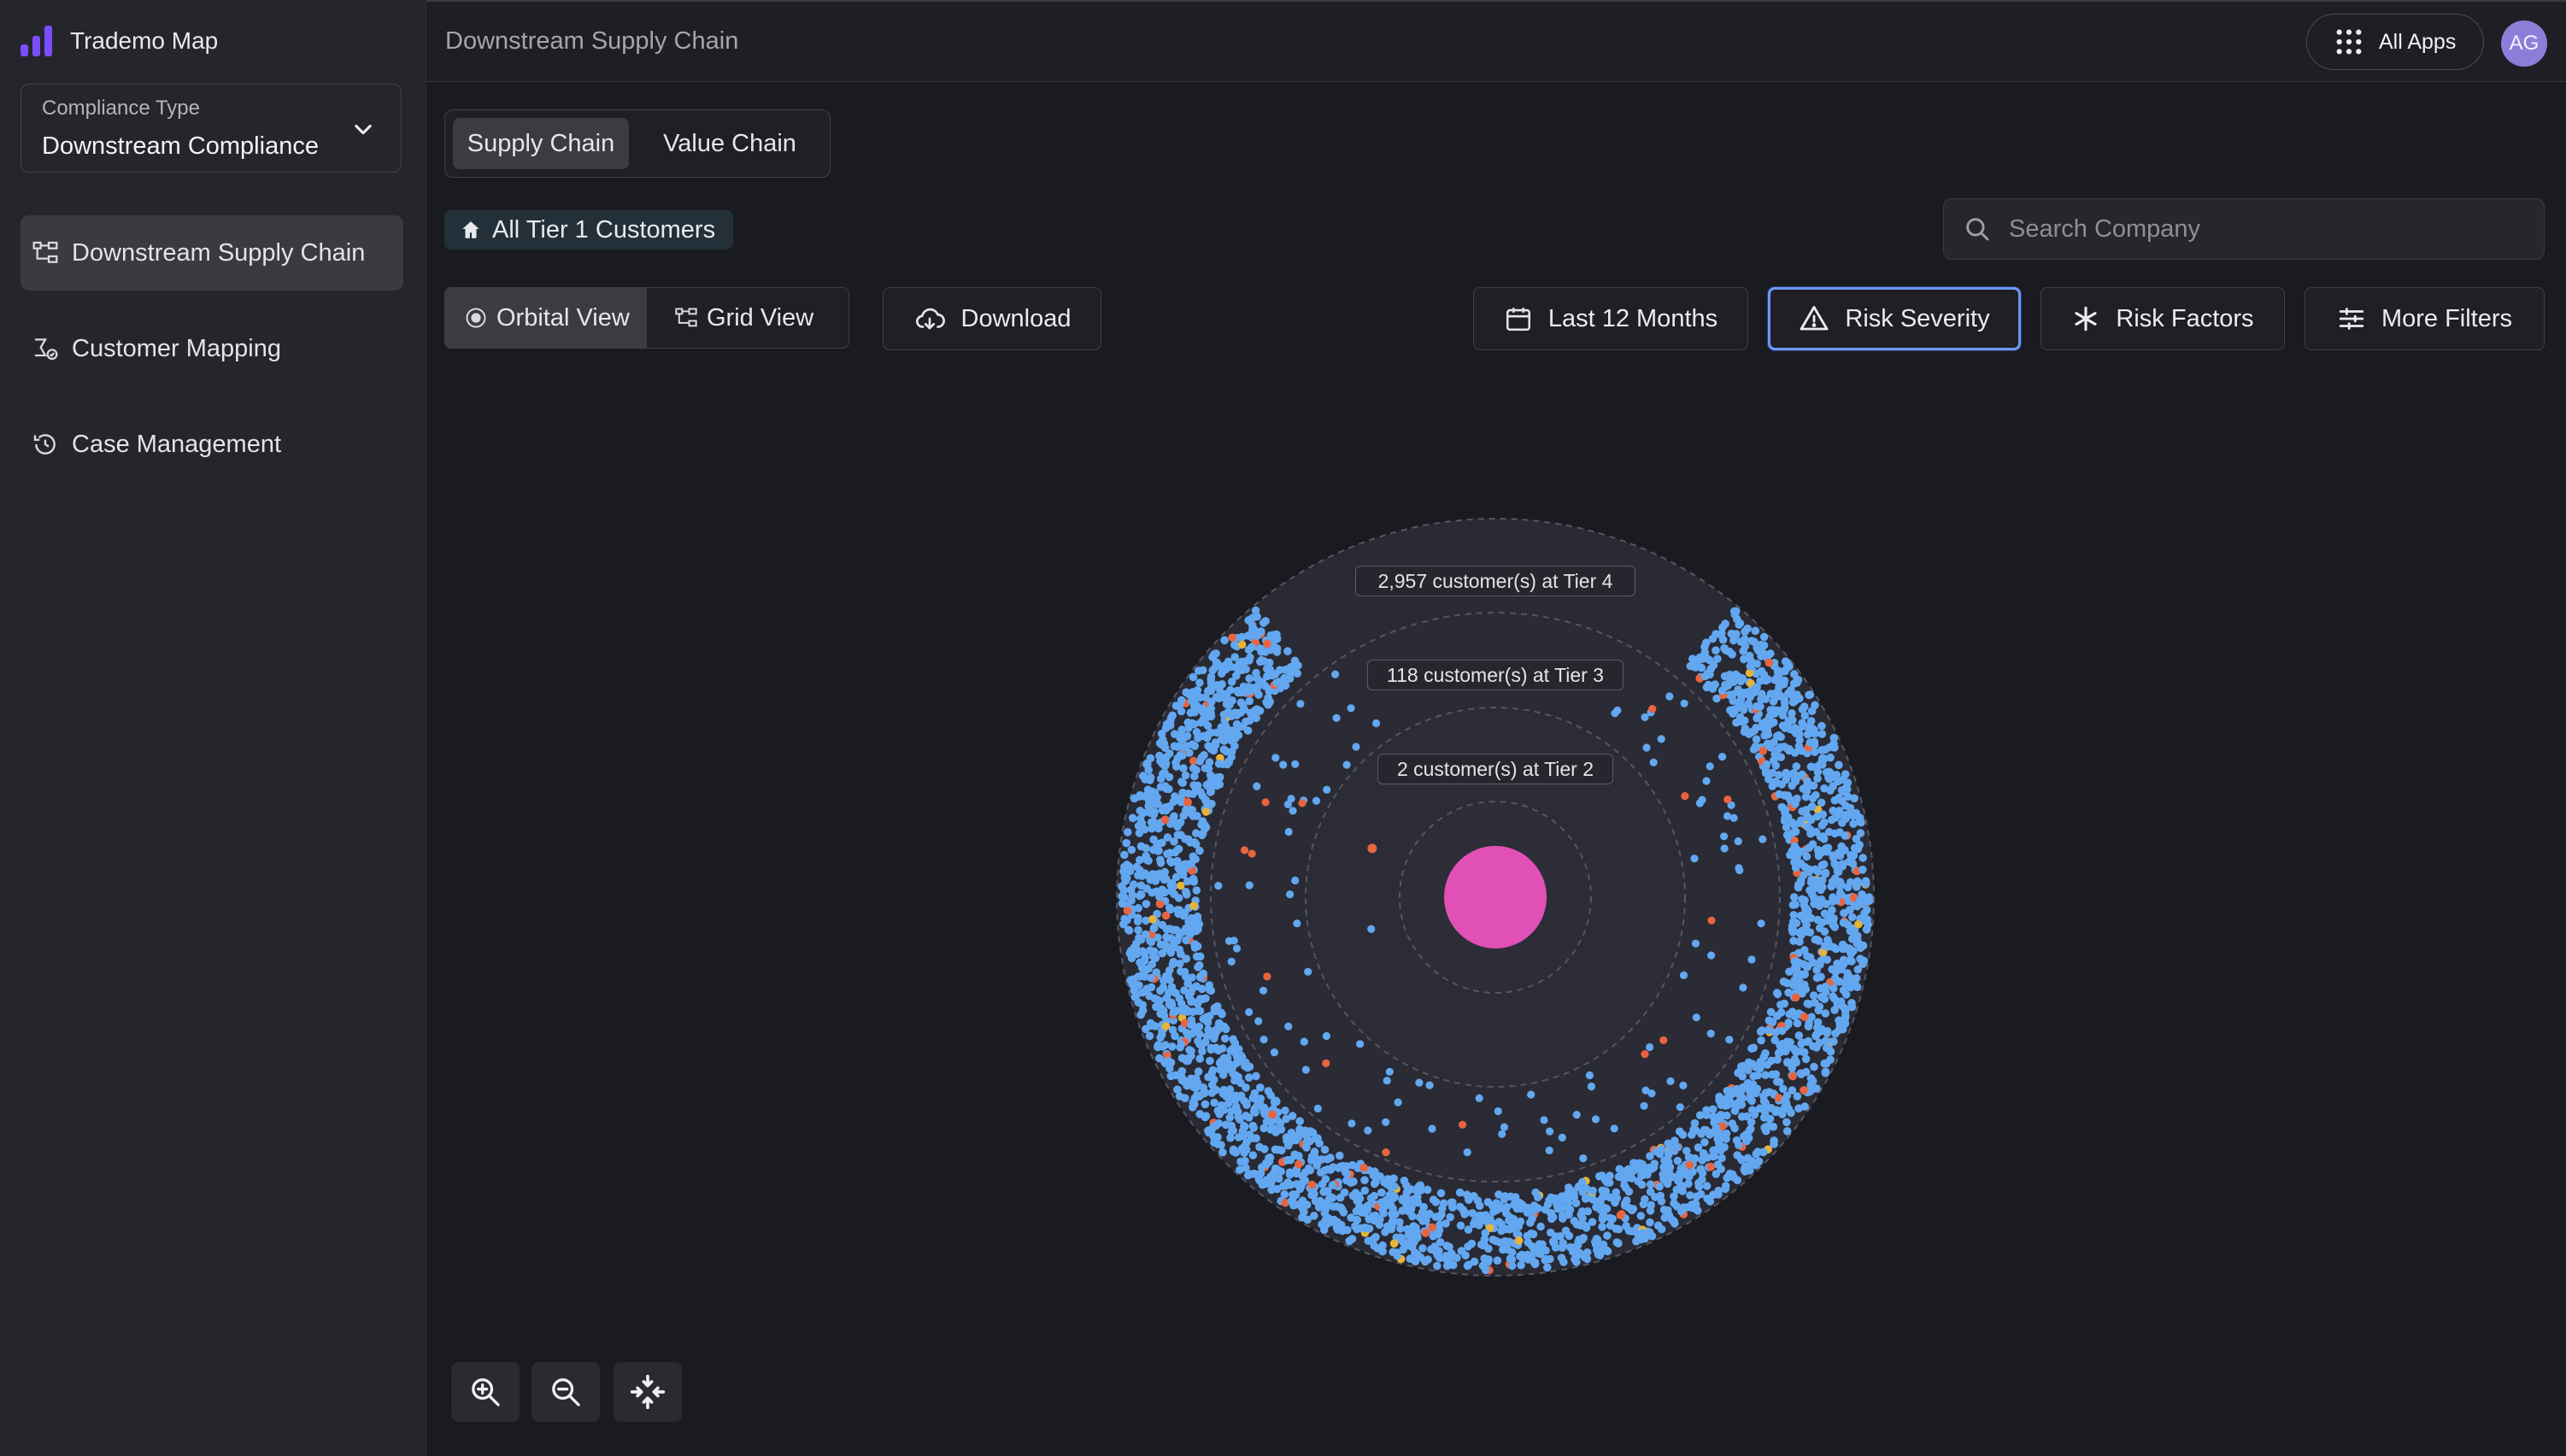 The height and width of the screenshot is (1456, 2566). What do you see at coordinates (729, 144) in the screenshot?
I see `tab-value-chain: Value Chain` at bounding box center [729, 144].